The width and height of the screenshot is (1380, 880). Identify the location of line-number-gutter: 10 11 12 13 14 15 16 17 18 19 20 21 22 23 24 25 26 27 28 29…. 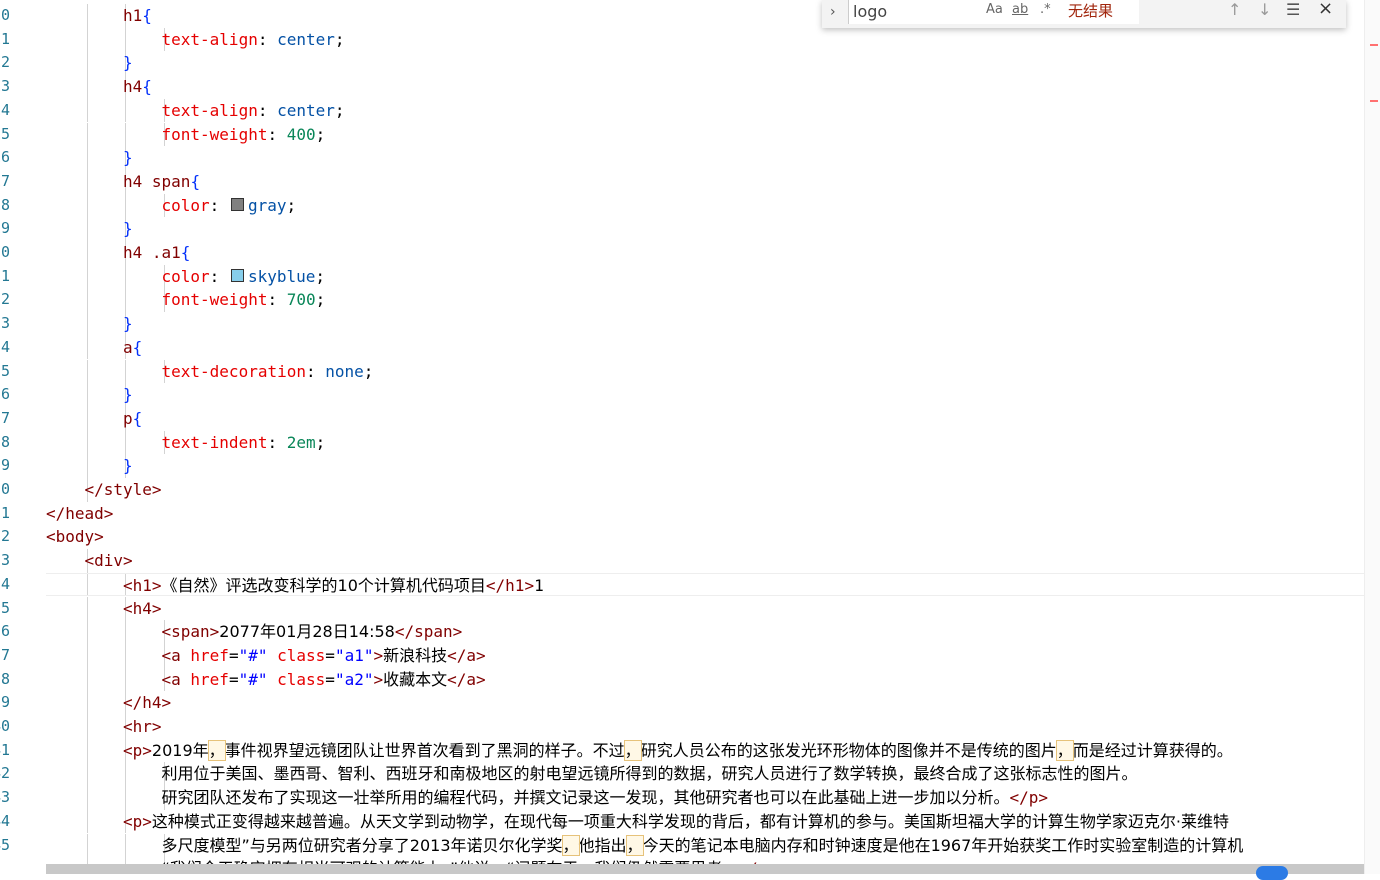
(23, 437).